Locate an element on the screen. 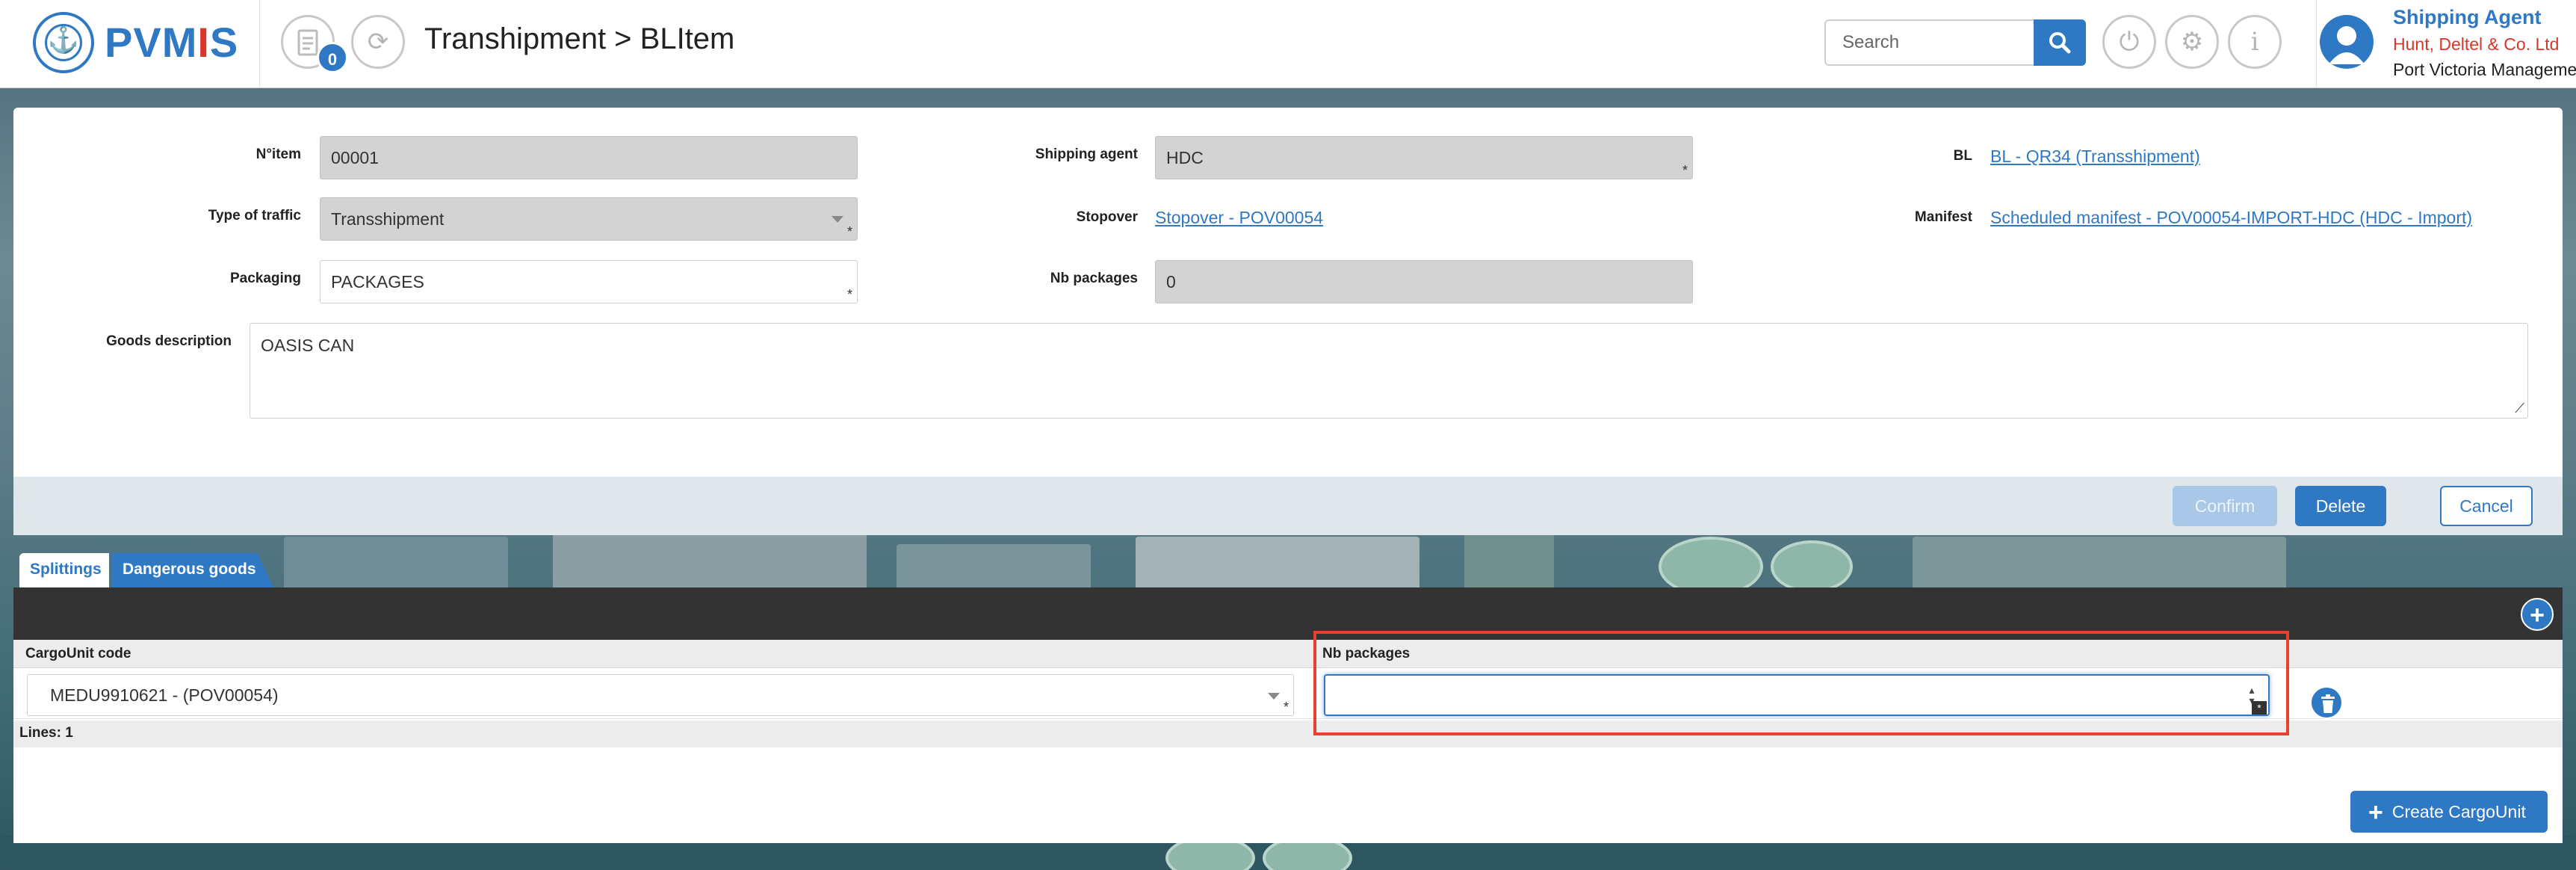 Image resolution: width=2576 pixels, height=870 pixels. search-input is located at coordinates (1929, 42).